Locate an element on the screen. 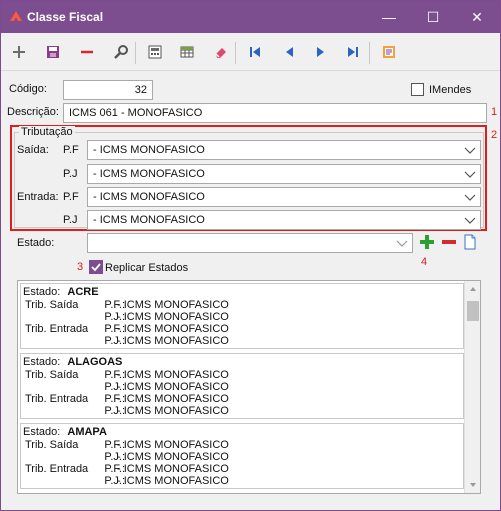 The height and width of the screenshot is (511, 501). entrada-pf-select: - ICMS MONOFASICO is located at coordinates (284, 197).